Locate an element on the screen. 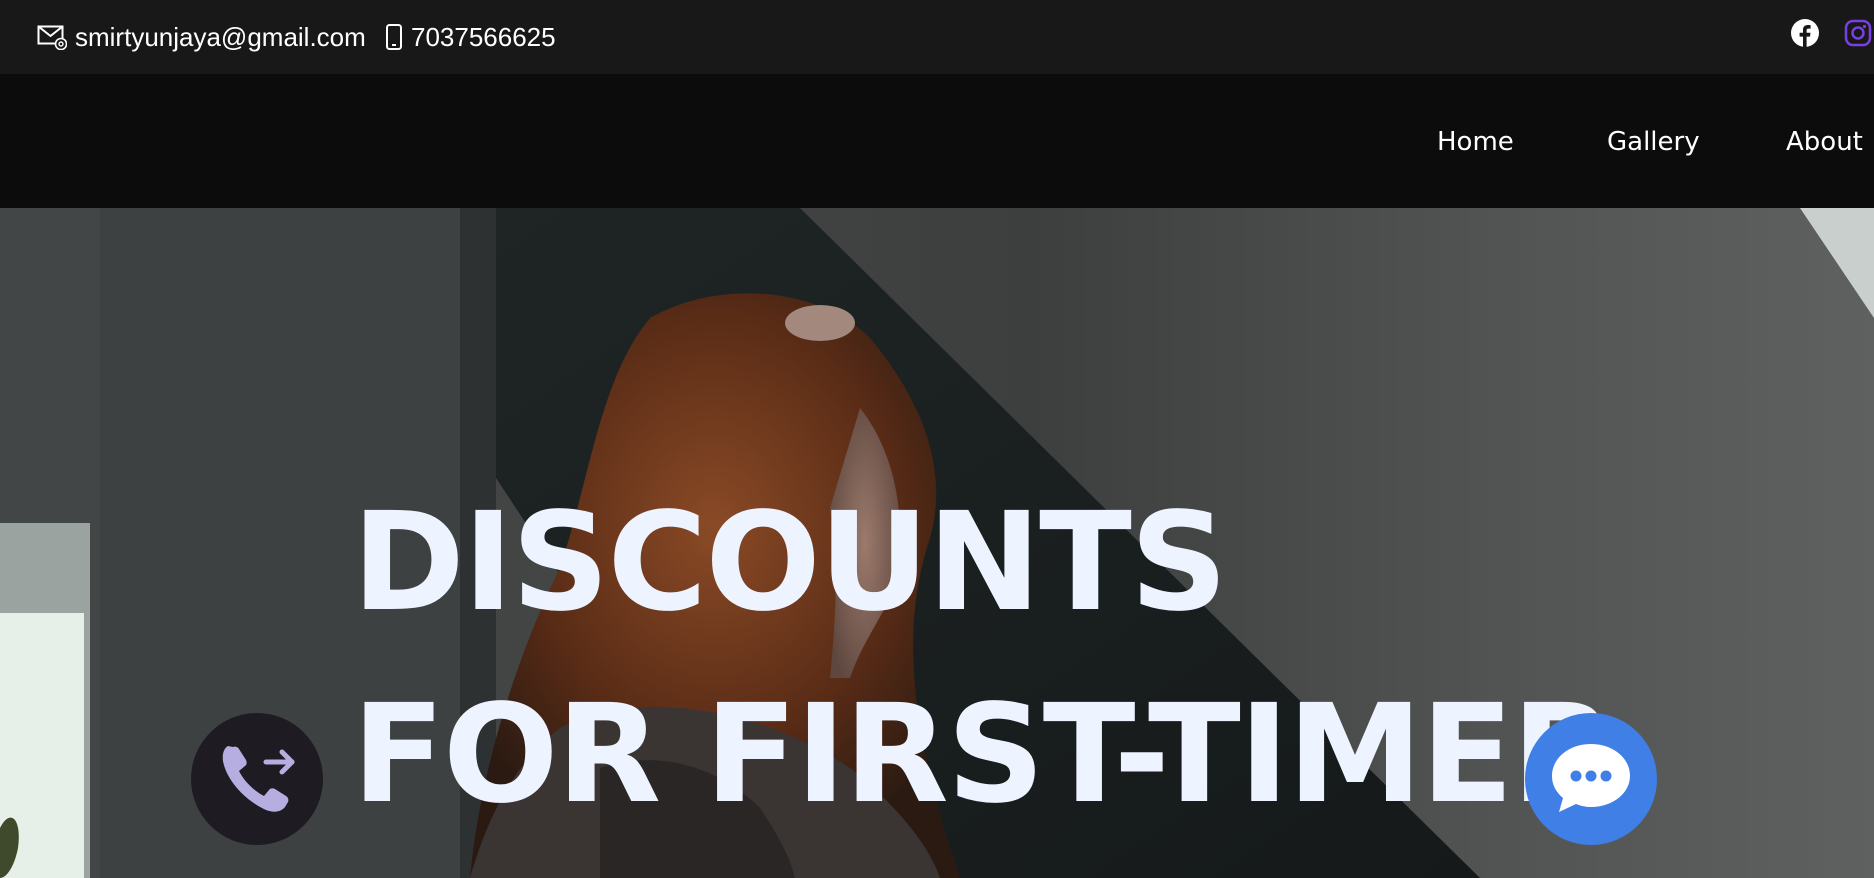  chat-button is located at coordinates (1591, 779).